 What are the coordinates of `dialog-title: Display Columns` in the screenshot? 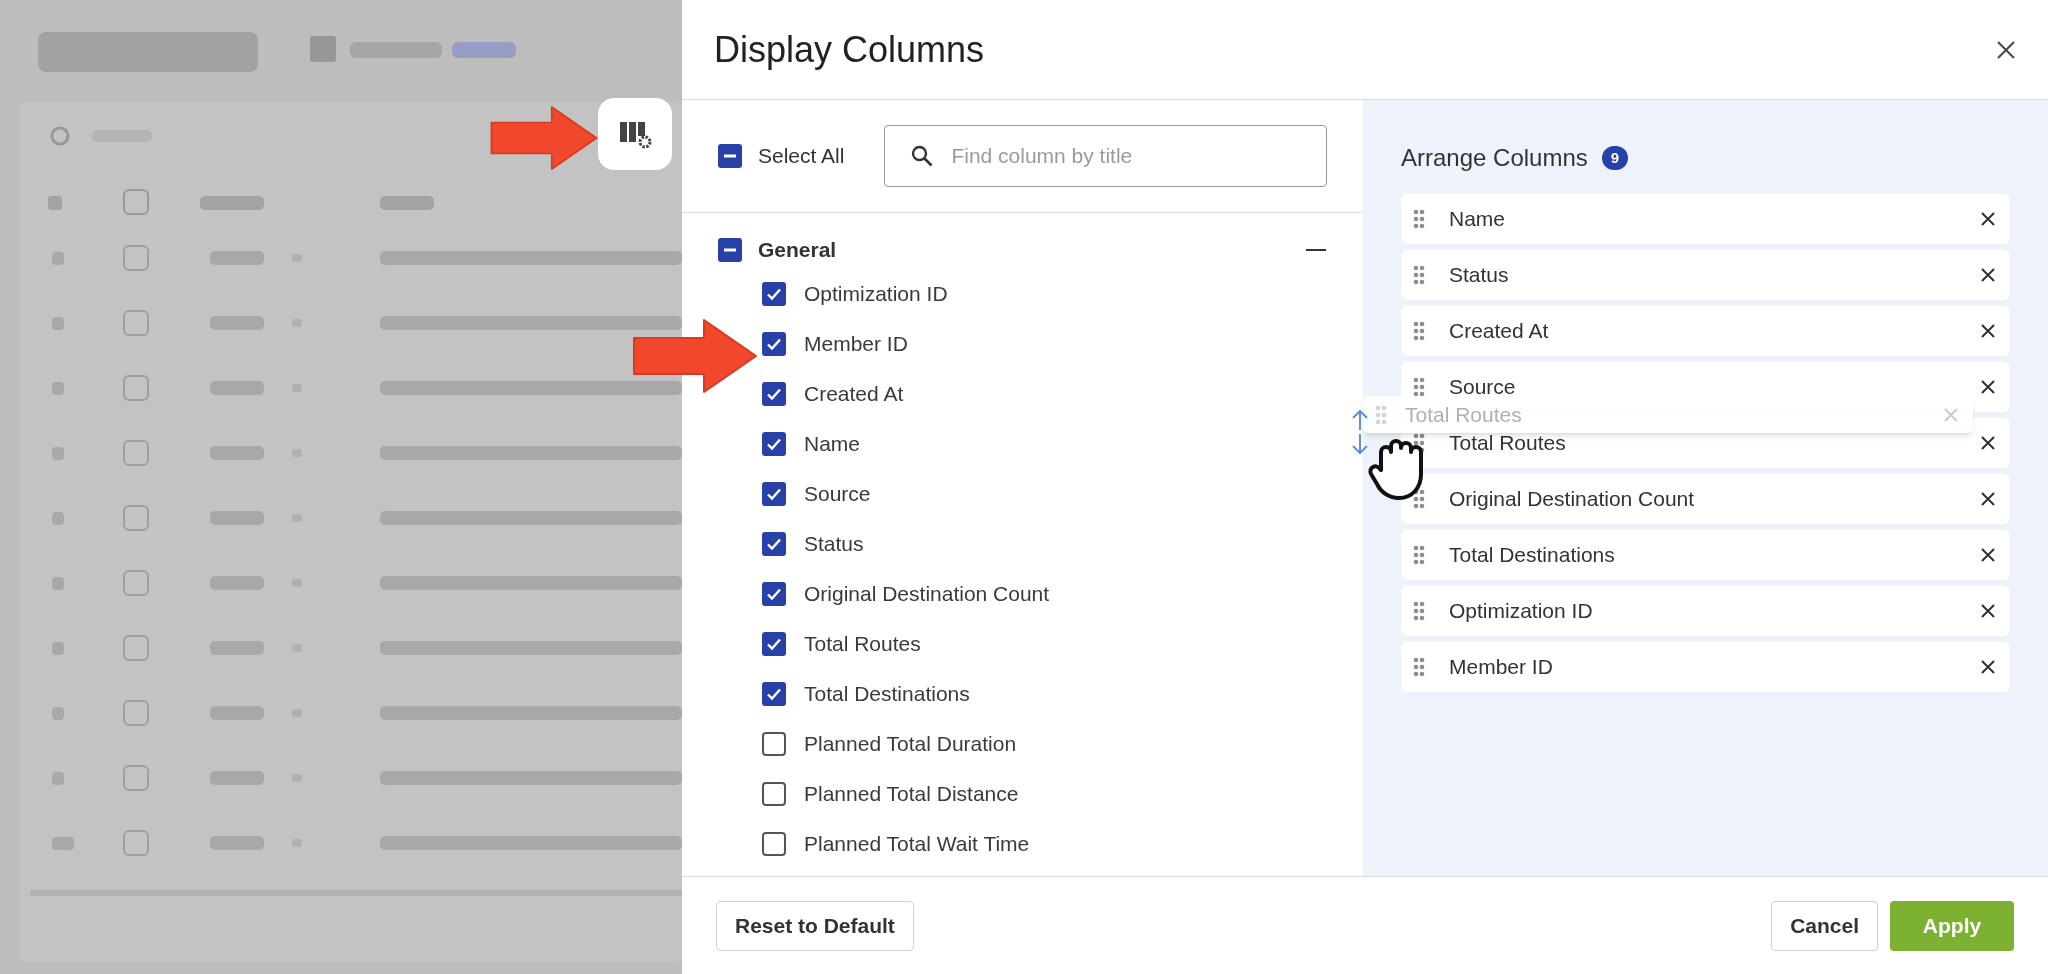 It's located at (849, 49).